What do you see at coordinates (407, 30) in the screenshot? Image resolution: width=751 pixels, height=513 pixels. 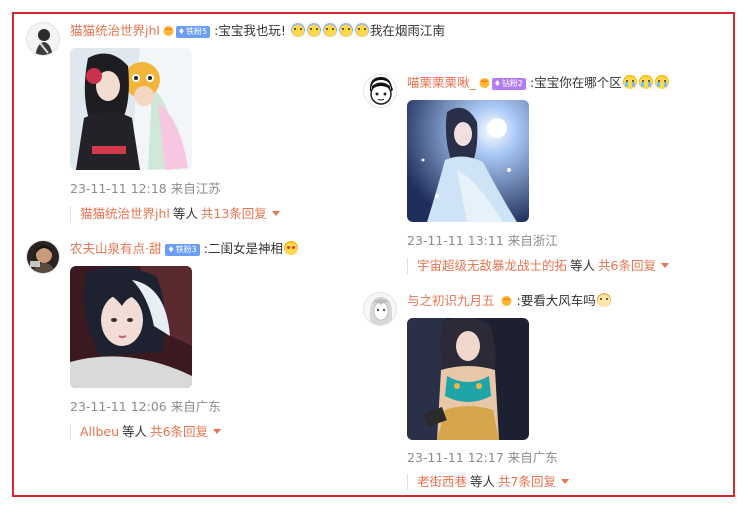 I see `comment-text-tail: 我在烟雨江南` at bounding box center [407, 30].